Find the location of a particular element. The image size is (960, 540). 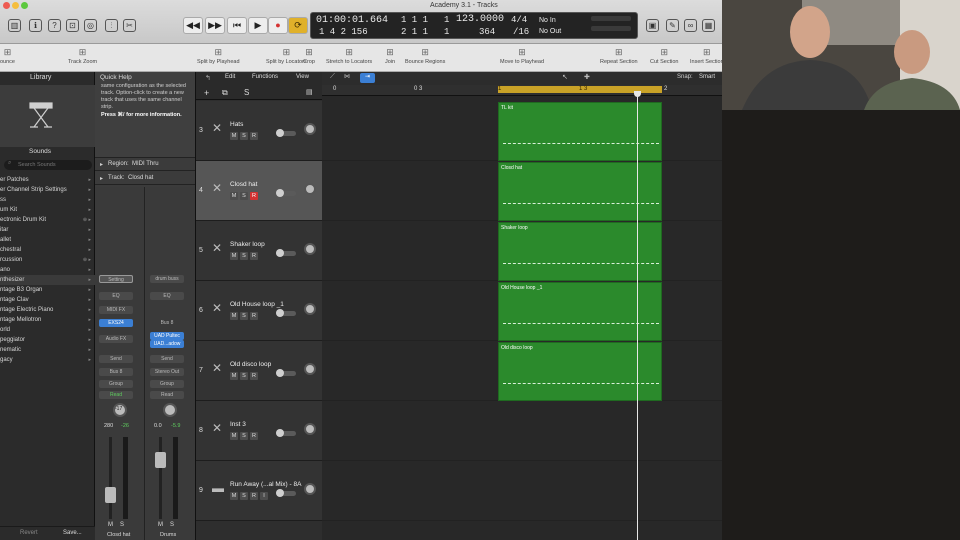

playhead is located at coordinates (637, 315).